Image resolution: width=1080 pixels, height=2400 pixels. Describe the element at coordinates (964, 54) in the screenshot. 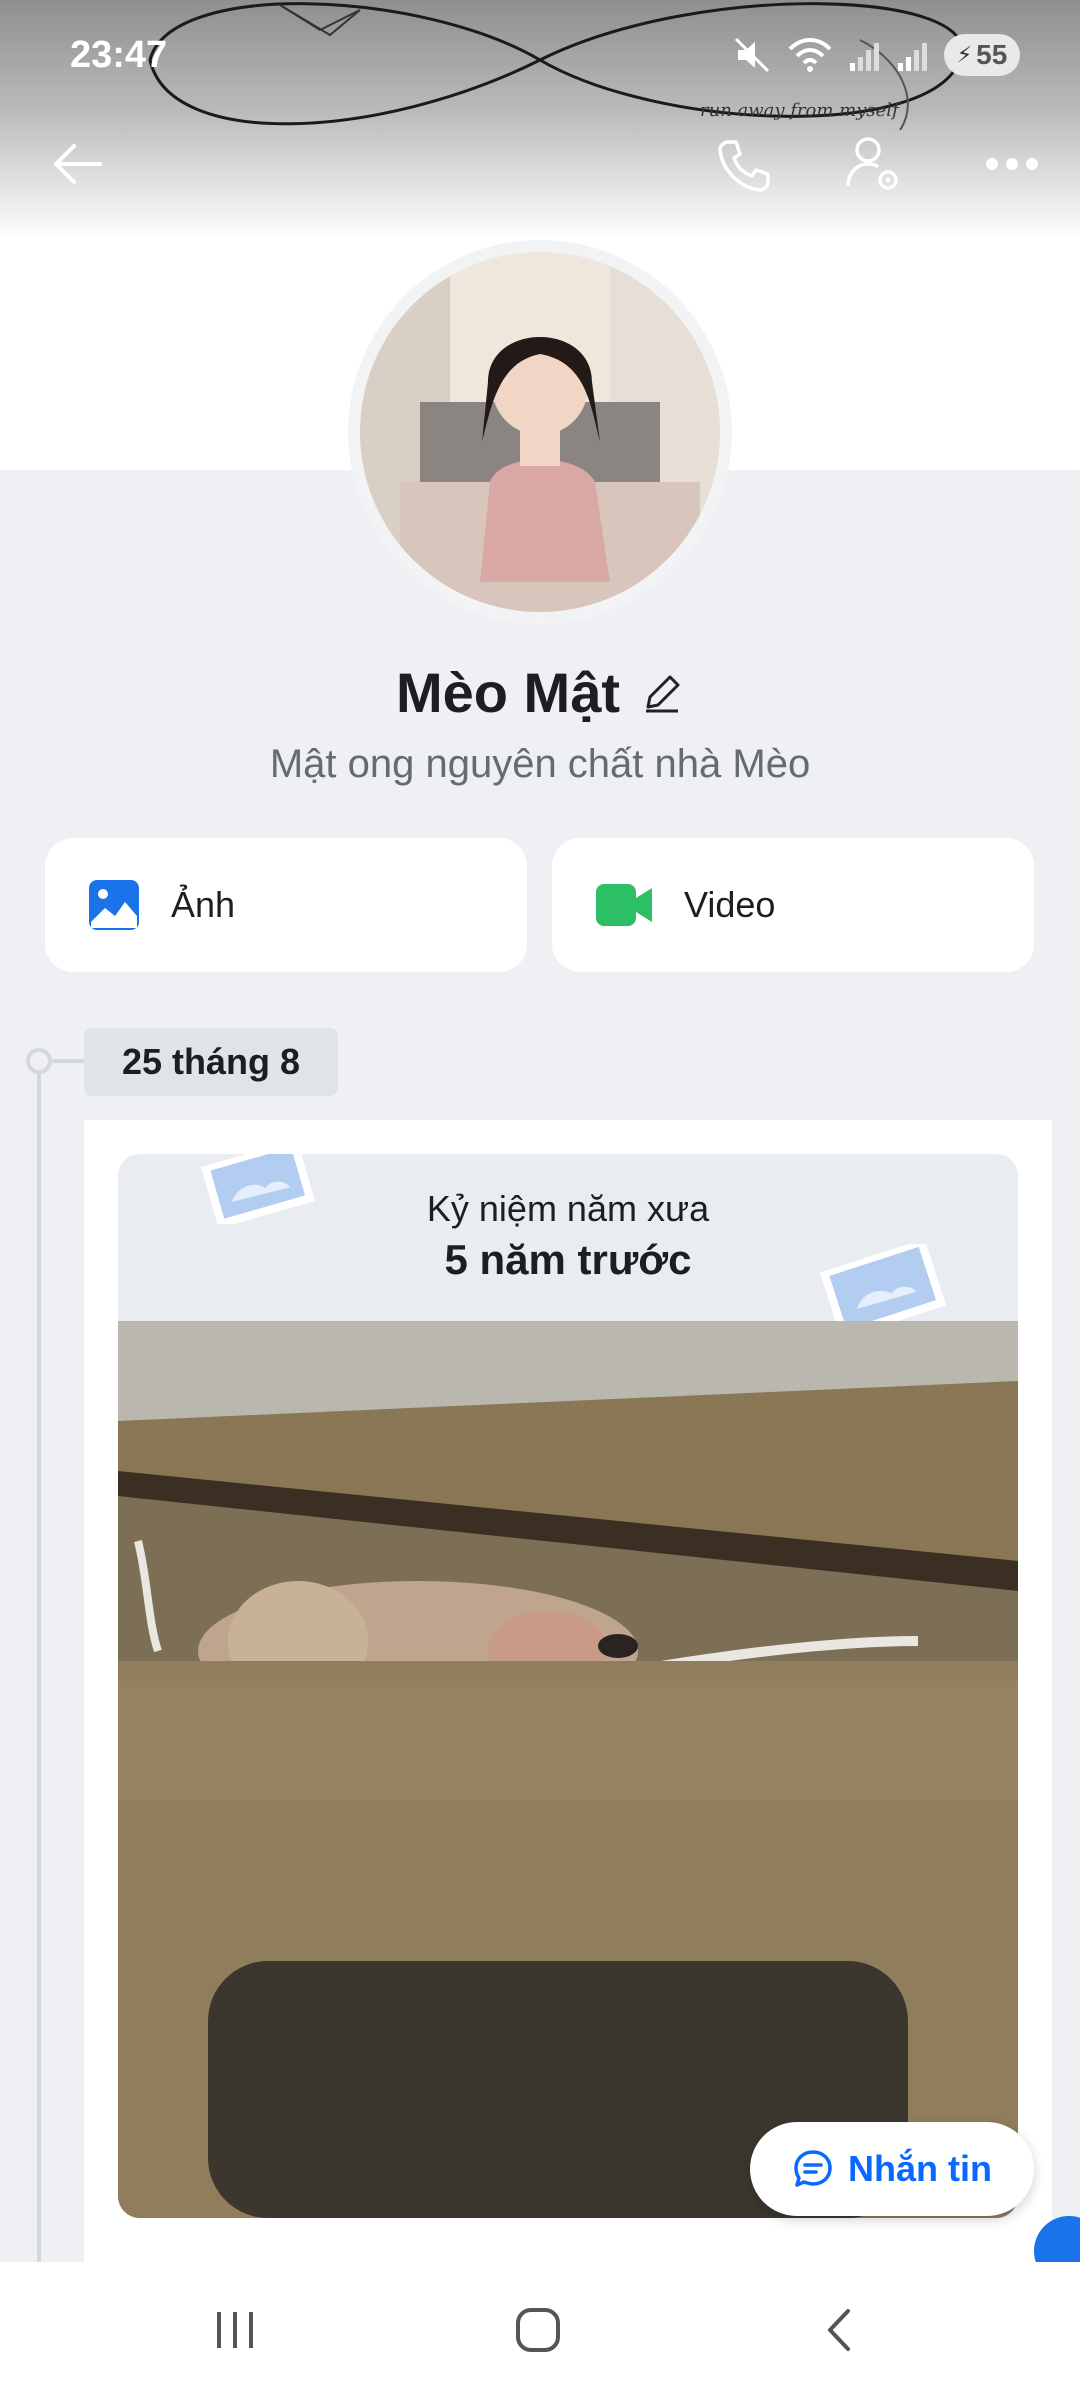

I see `charging-icon: ⚡` at that location.